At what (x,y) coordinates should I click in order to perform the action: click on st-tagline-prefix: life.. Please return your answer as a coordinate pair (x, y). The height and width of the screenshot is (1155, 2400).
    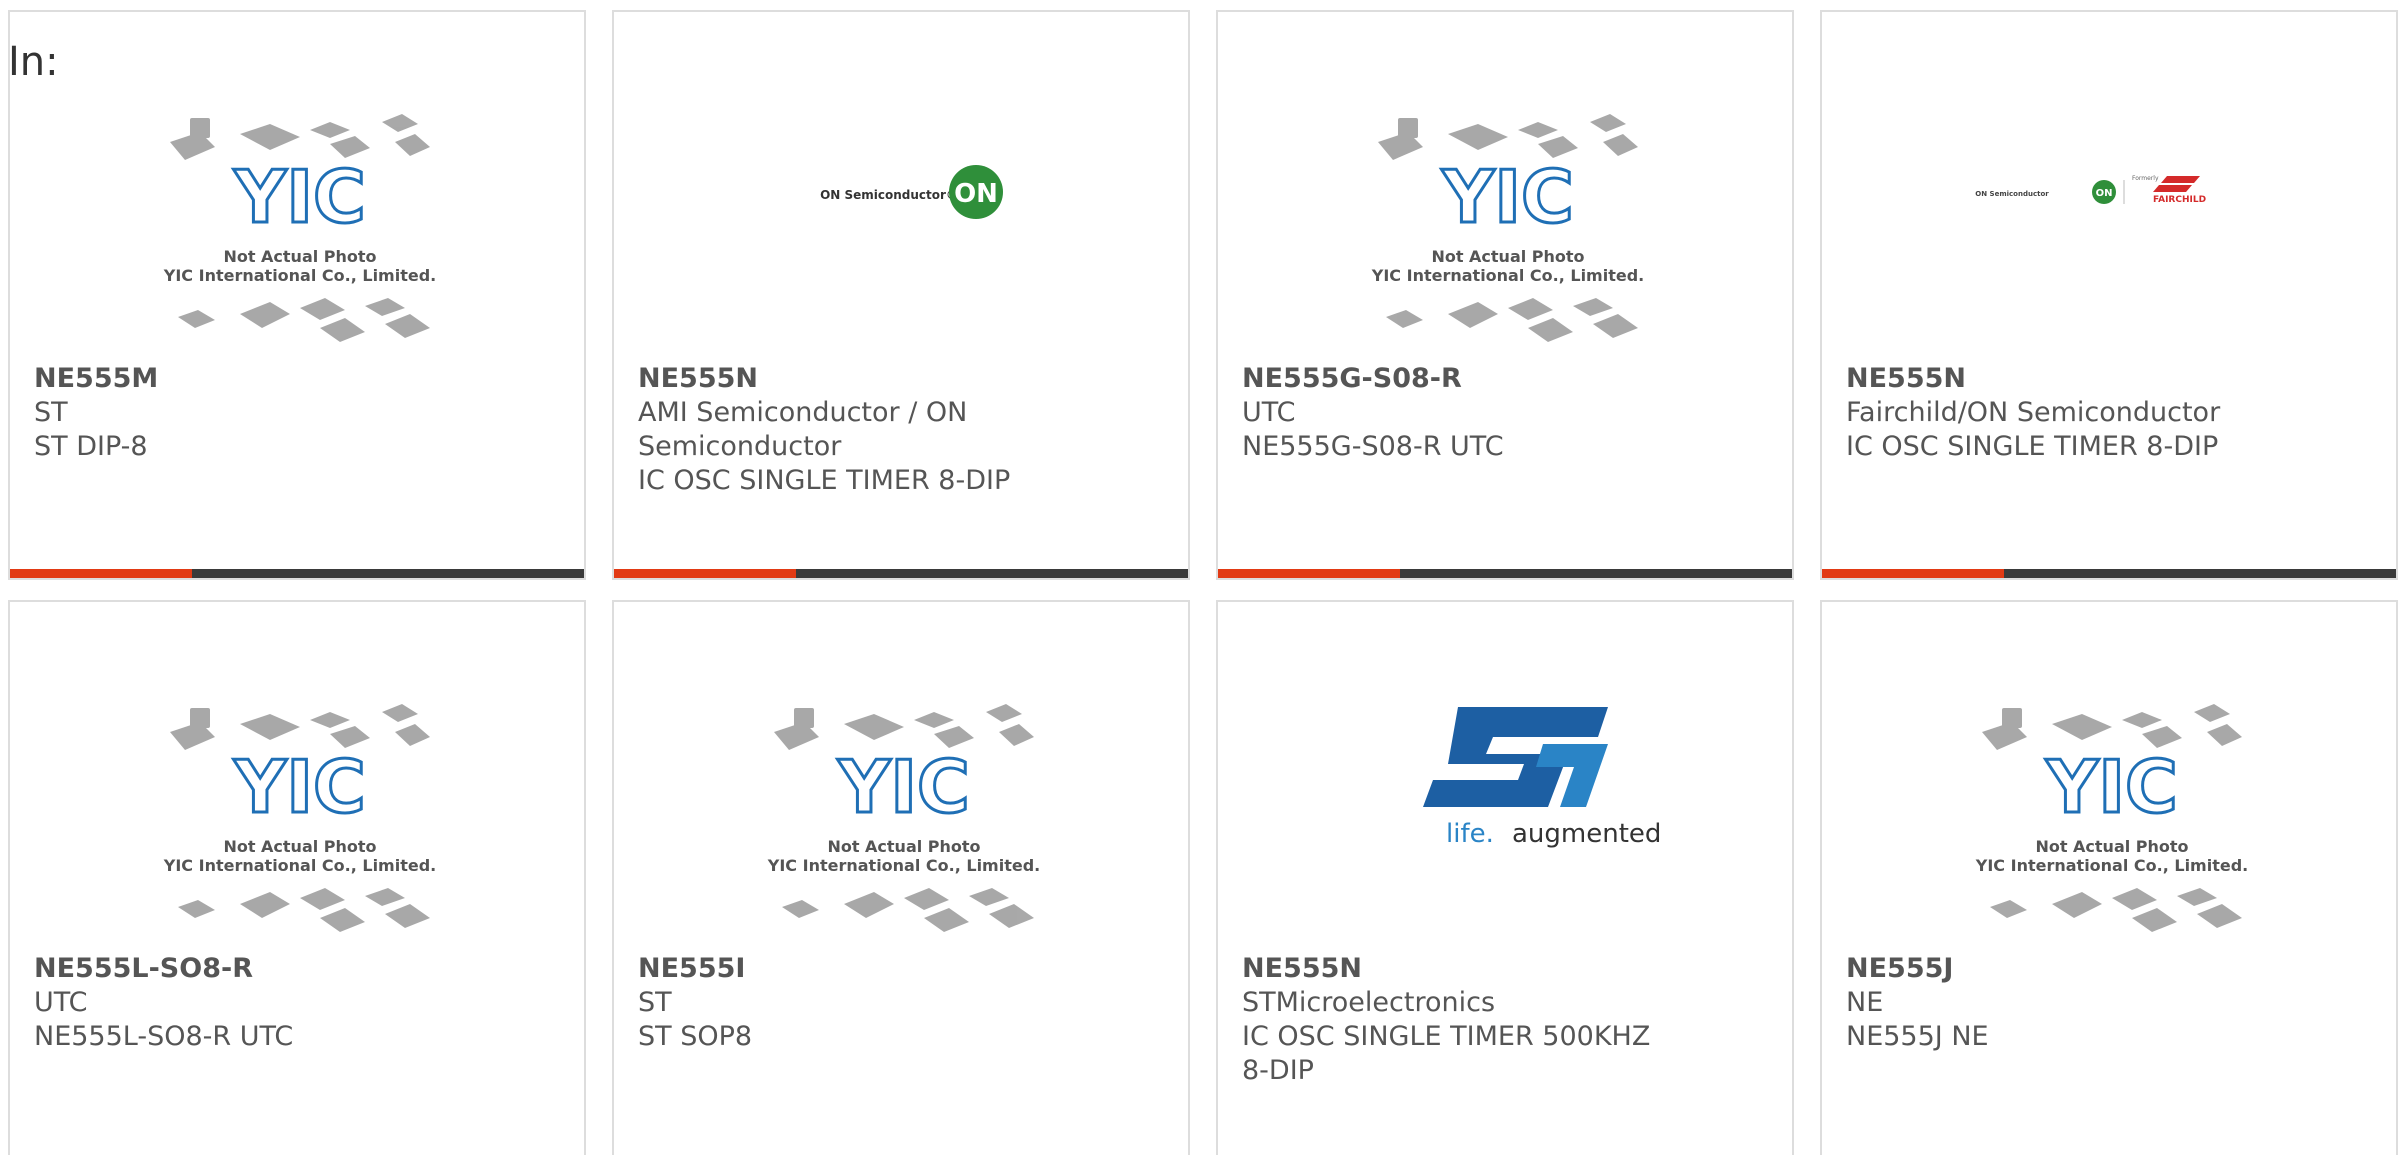
    Looking at the image, I should click on (1470, 834).